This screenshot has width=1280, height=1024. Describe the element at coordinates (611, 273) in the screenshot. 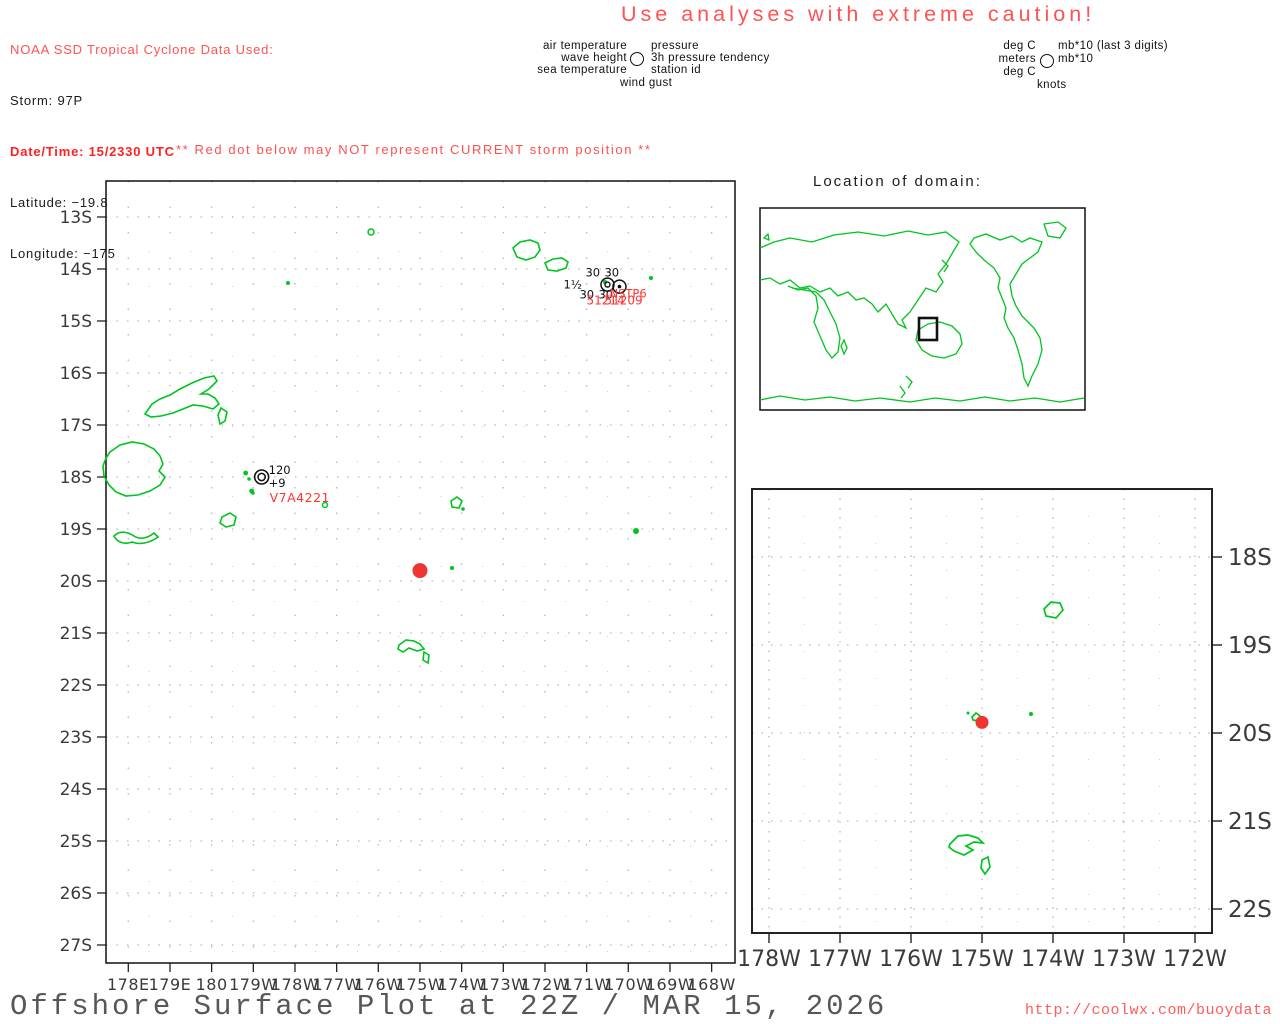

I see `station-pressure: 30` at that location.